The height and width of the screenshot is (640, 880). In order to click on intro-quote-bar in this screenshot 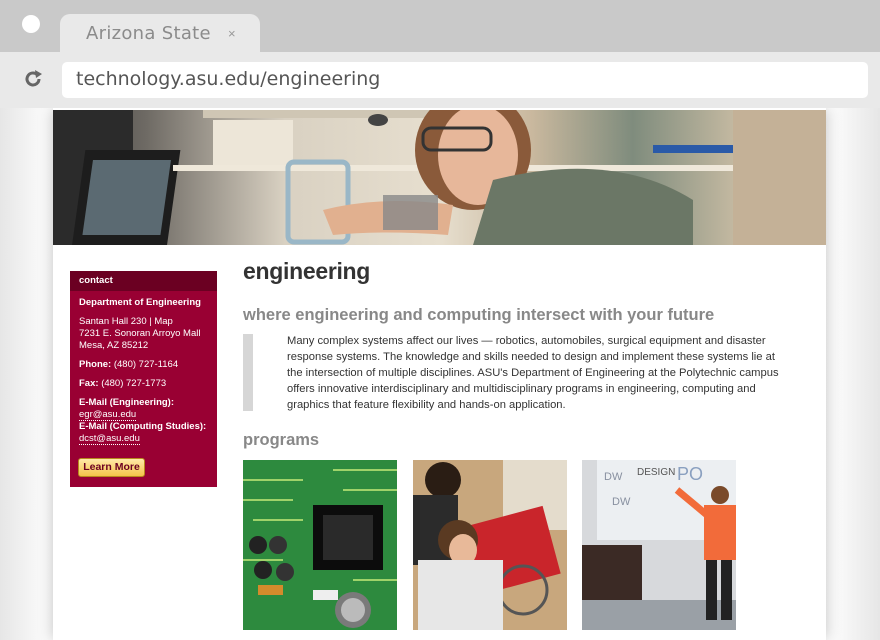, I will do `click(248, 372)`.